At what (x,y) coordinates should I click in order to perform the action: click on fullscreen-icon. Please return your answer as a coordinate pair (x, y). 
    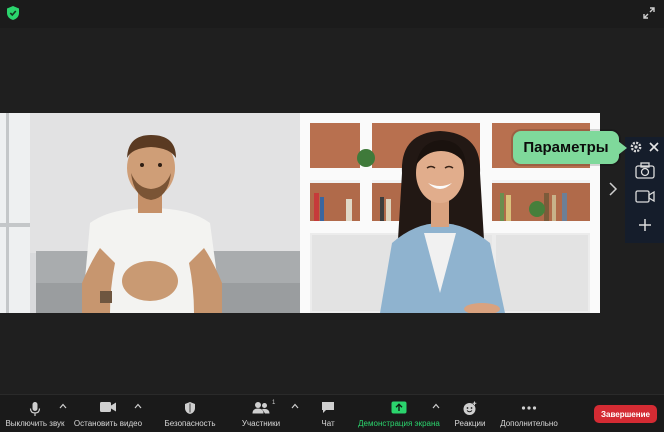
    Looking at the image, I should click on (649, 13).